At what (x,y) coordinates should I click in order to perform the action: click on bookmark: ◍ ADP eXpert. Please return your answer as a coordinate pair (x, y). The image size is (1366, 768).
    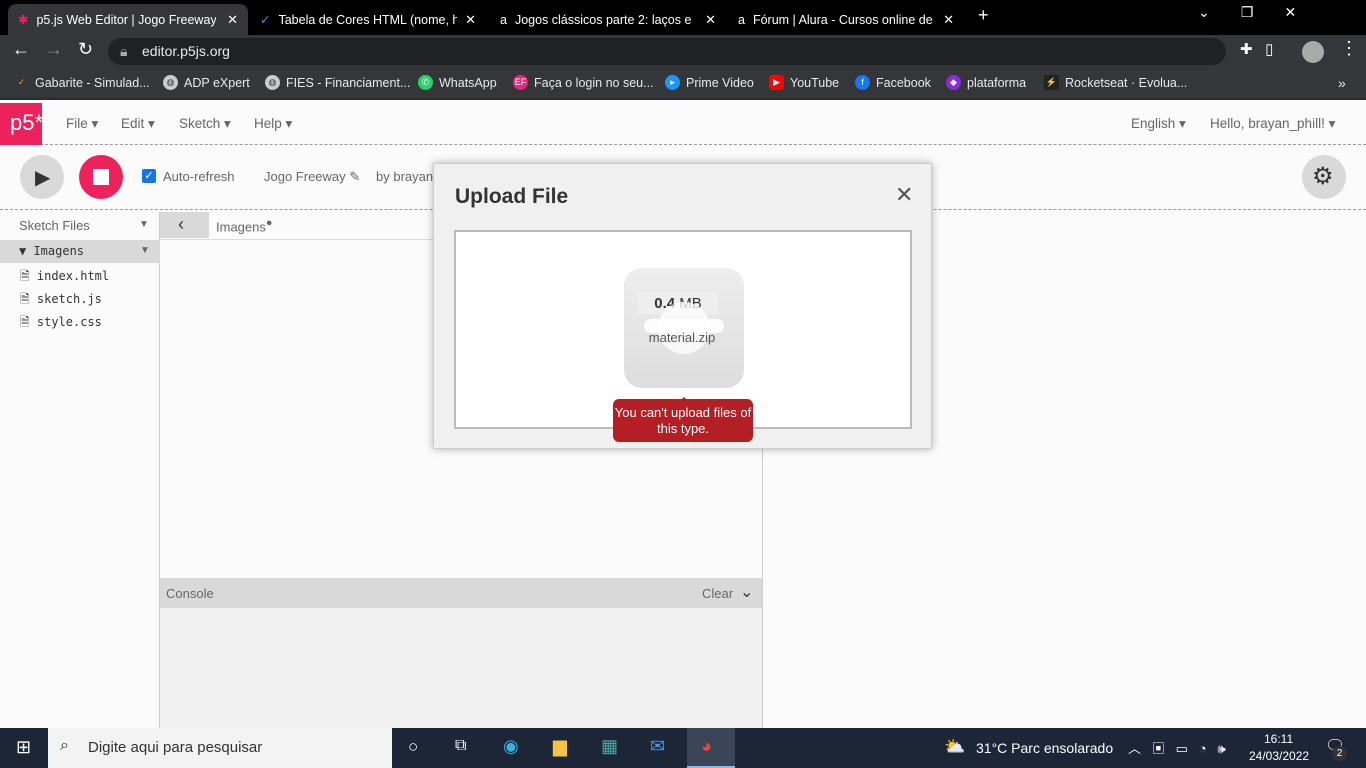
    Looking at the image, I should click on (206, 82).